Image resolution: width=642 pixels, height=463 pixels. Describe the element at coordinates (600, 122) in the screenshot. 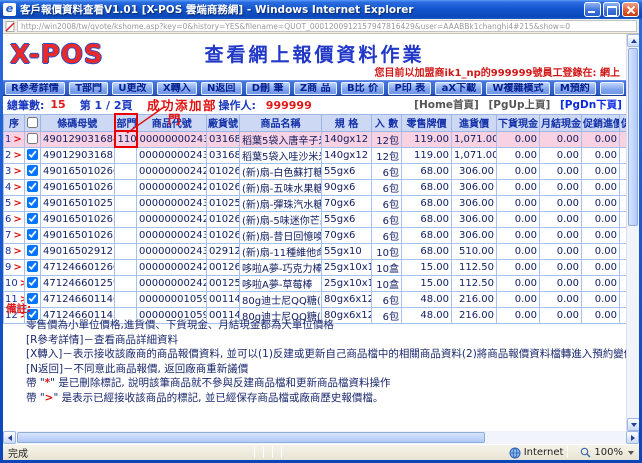

I see `col-header-13: 促銷進價` at that location.